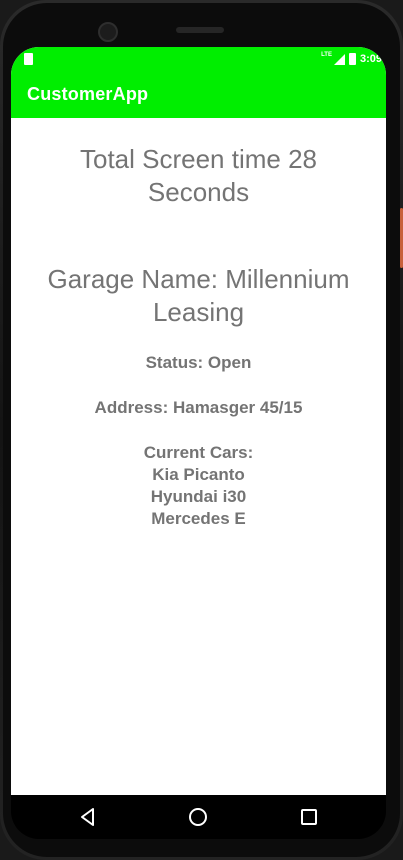  Describe the element at coordinates (198, 474) in the screenshot. I see `car-item: Kia Picanto` at that location.